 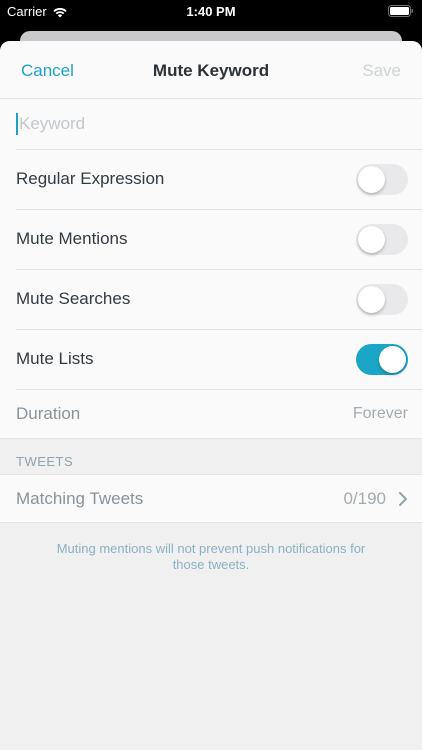 I want to click on option-label: Regular Expression, so click(x=90, y=178).